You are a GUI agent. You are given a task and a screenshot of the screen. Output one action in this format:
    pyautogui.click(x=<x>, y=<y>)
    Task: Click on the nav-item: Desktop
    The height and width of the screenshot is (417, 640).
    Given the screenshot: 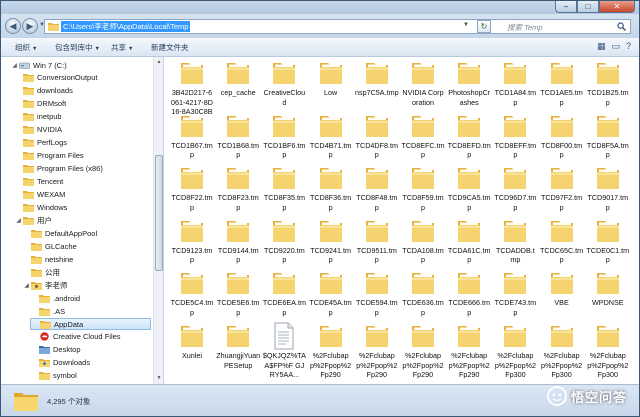 What is the action you would take?
    pyautogui.click(x=55, y=350)
    